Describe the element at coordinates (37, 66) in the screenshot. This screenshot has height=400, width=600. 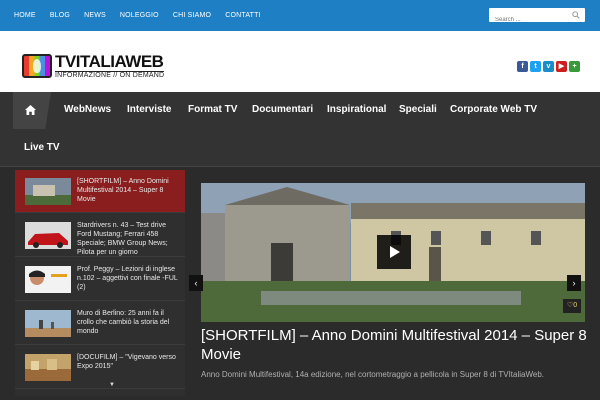
I see `tv-logo-icon` at that location.